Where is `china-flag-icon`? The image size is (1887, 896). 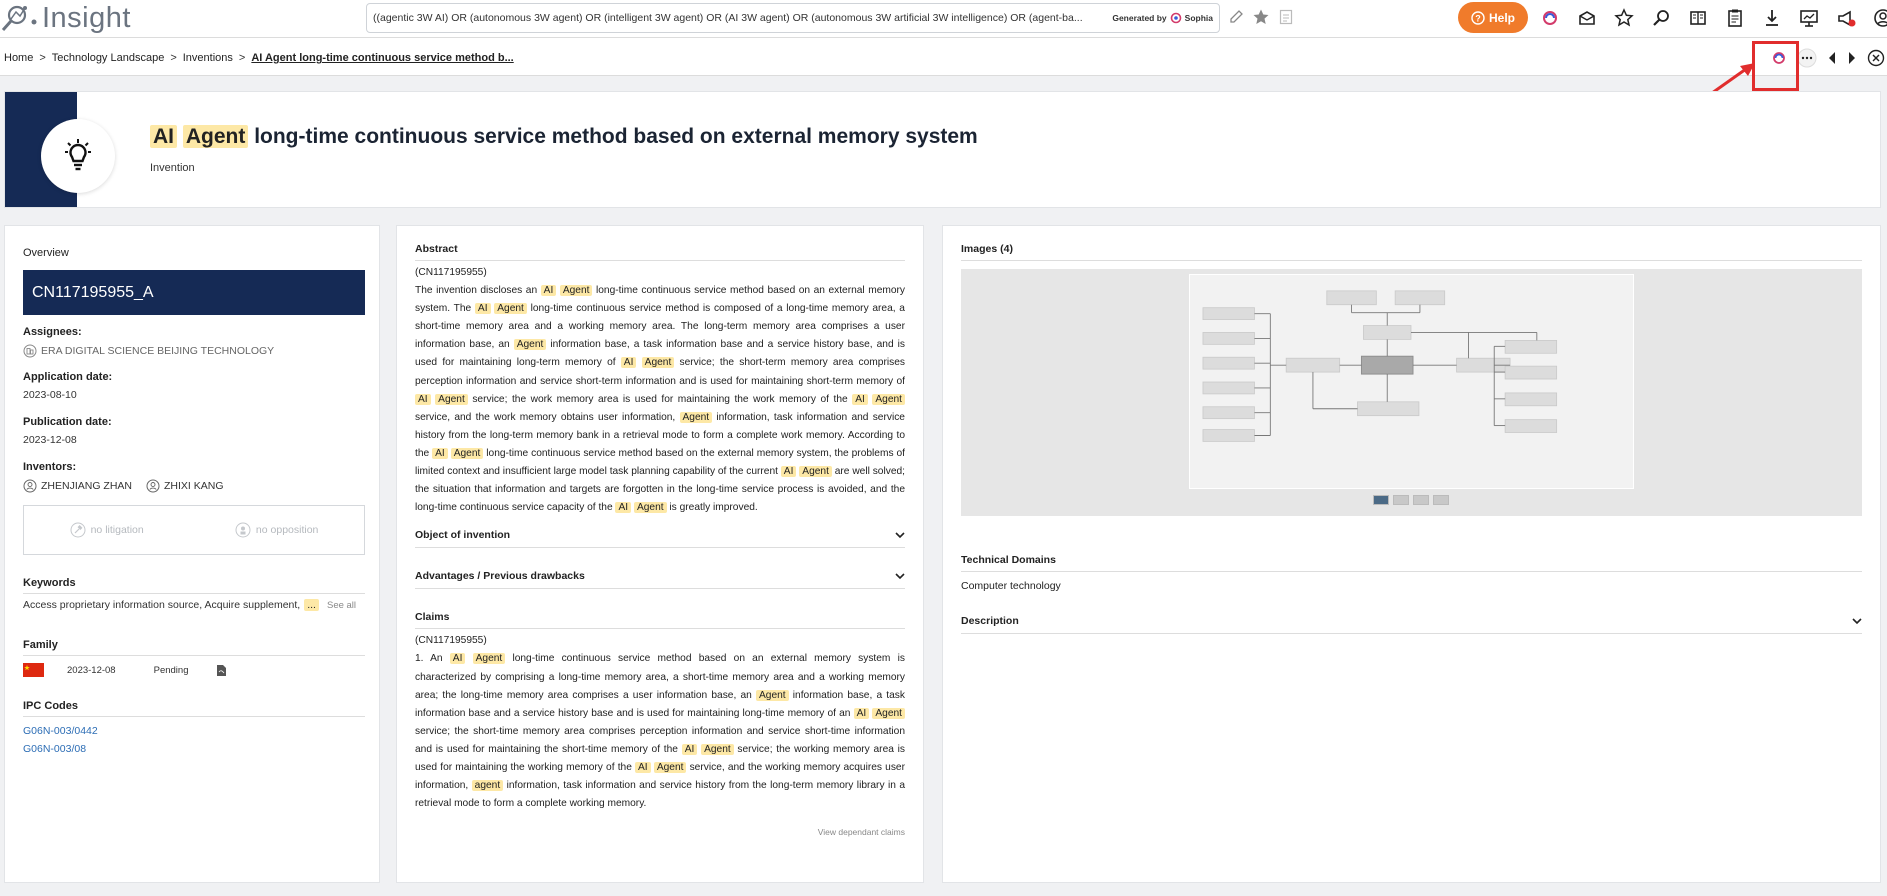 china-flag-icon is located at coordinates (33, 670).